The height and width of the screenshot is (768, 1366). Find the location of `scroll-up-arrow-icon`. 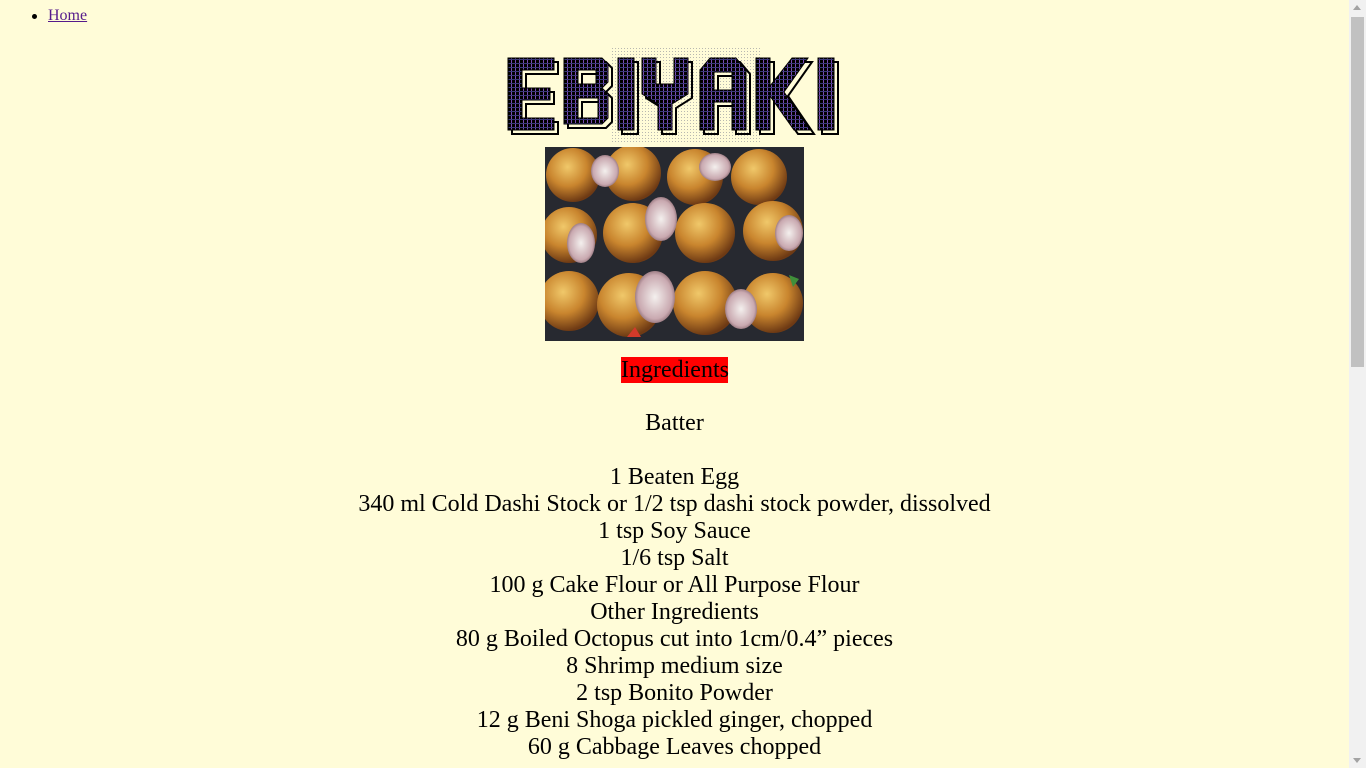

scroll-up-arrow-icon is located at coordinates (1357, 7).